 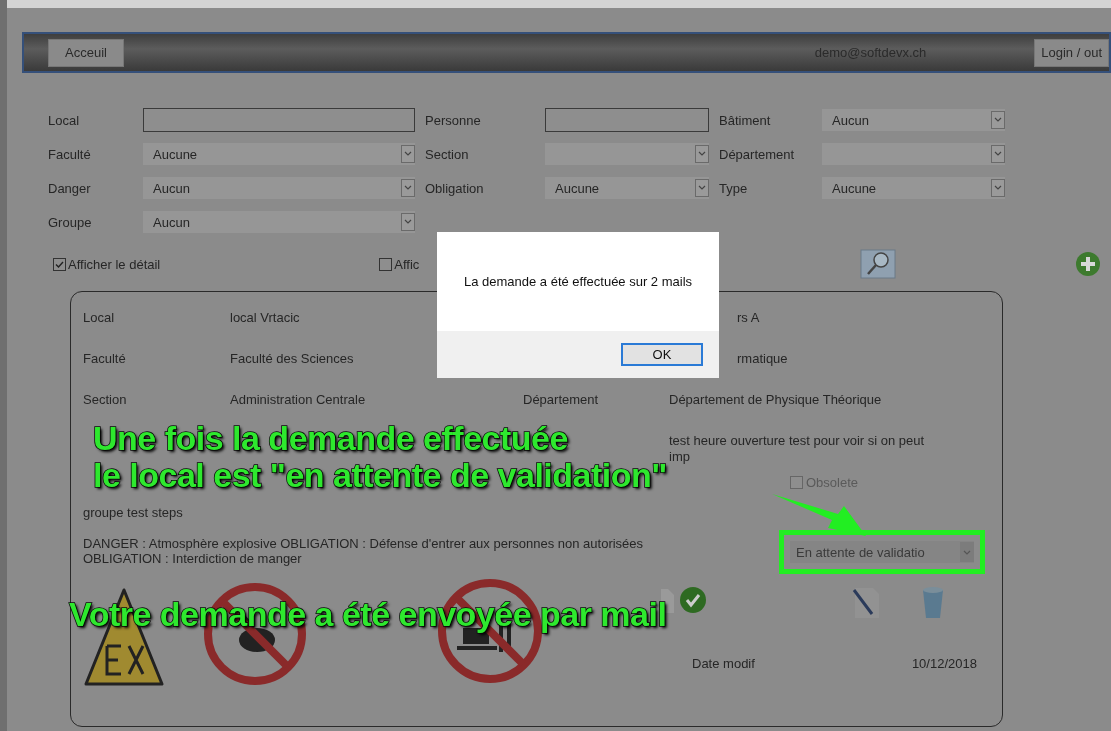 I want to click on field-label: Département, so click(x=561, y=399).